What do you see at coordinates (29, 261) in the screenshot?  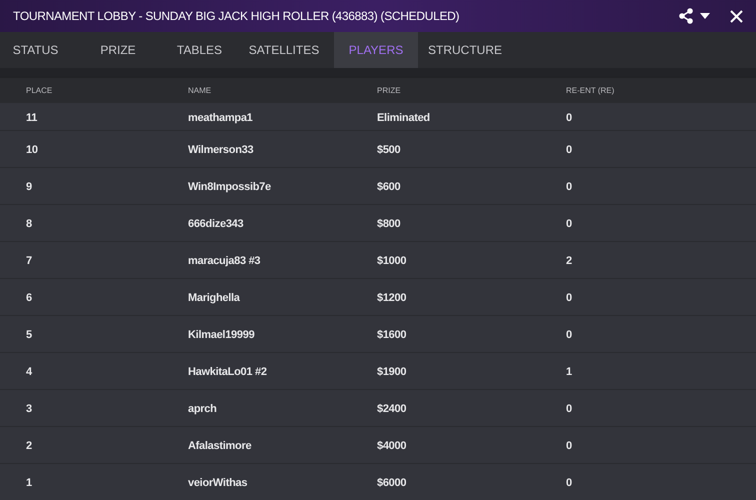 I see `table-cell: 7` at bounding box center [29, 261].